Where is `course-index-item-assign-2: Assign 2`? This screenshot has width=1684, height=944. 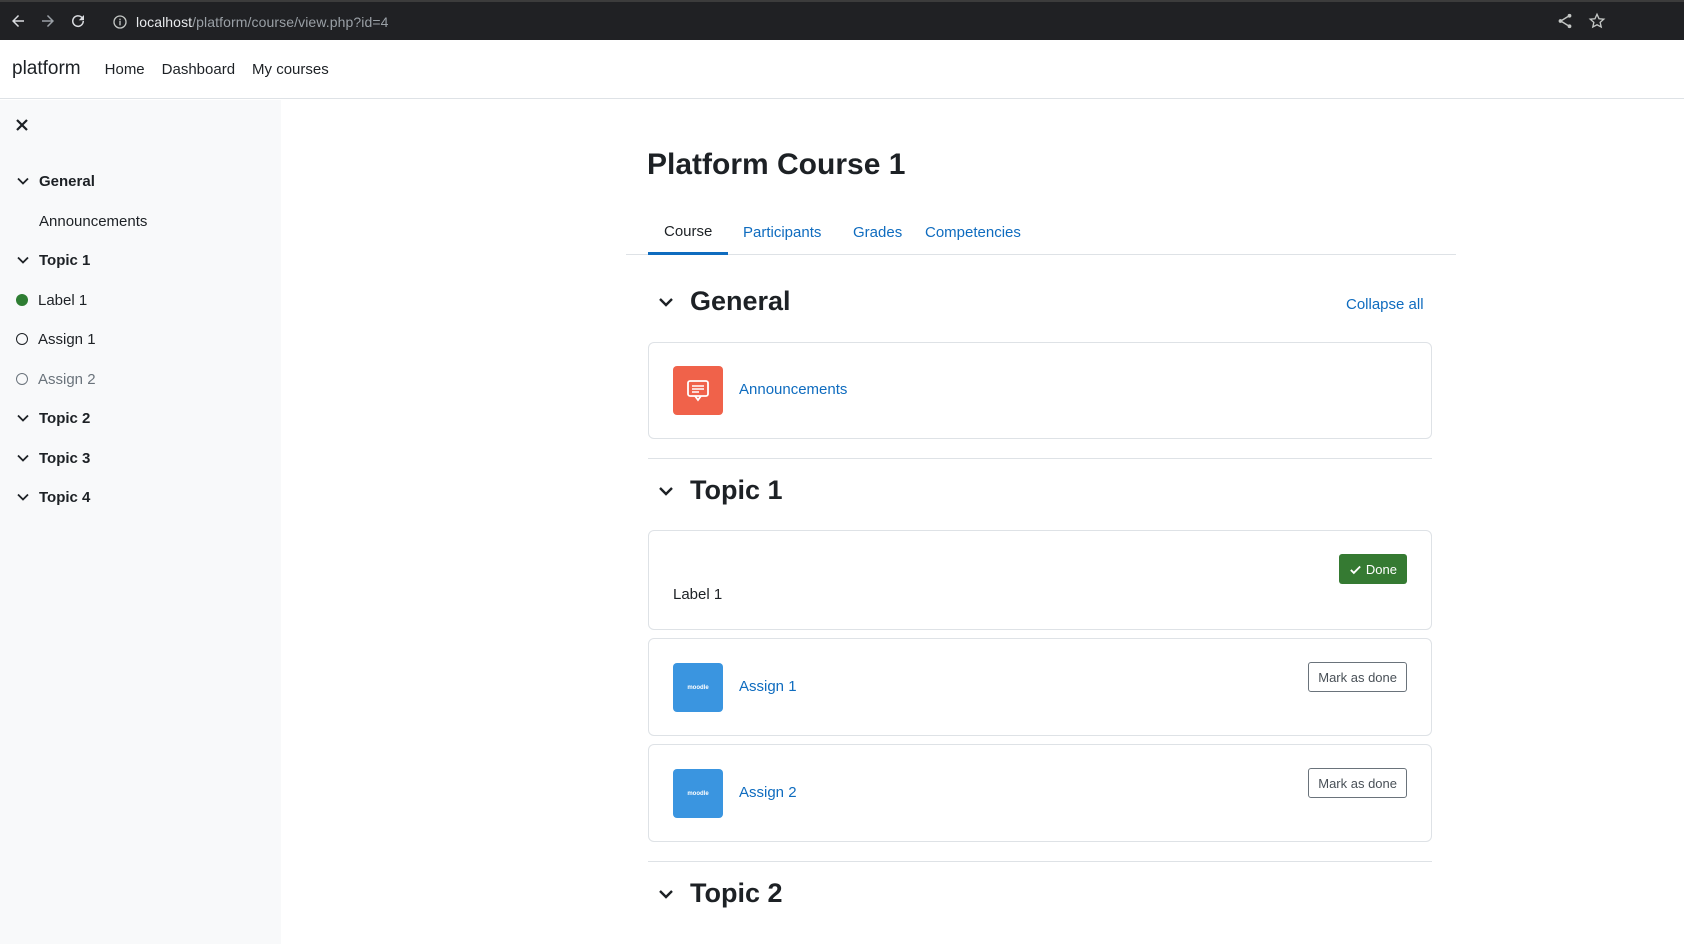 course-index-item-assign-2: Assign 2 is located at coordinates (56, 379).